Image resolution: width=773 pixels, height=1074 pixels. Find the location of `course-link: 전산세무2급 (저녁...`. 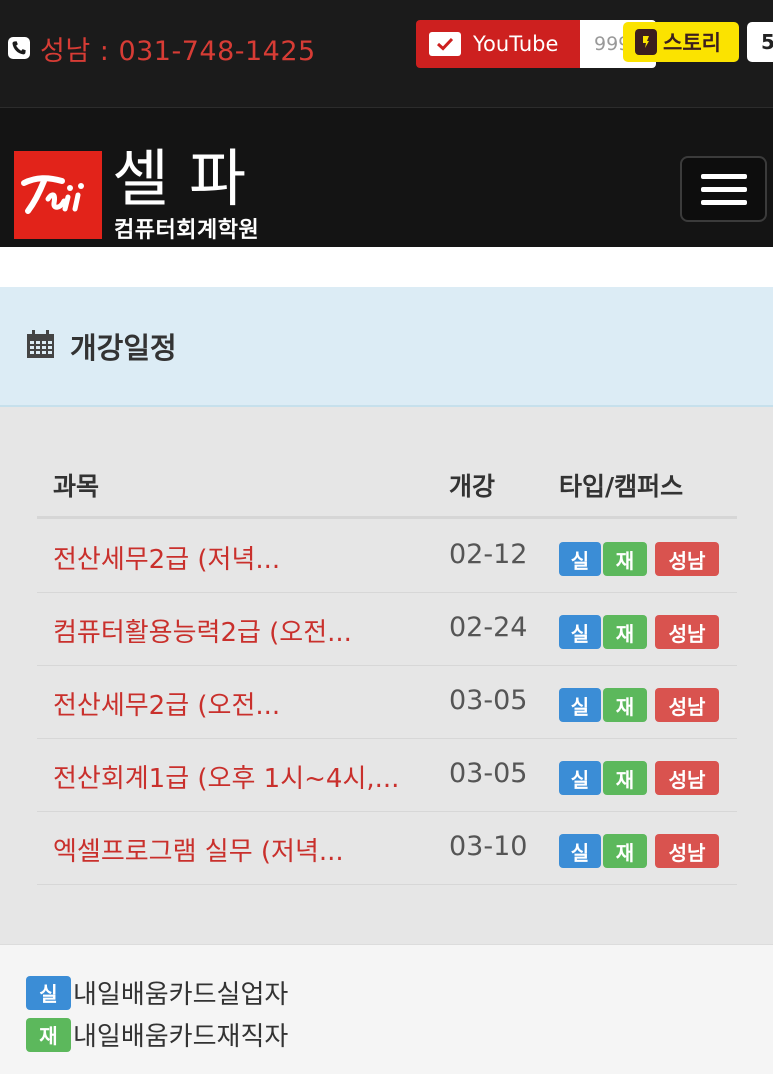

course-link: 전산세무2급 (저녁... is located at coordinates (166, 557).